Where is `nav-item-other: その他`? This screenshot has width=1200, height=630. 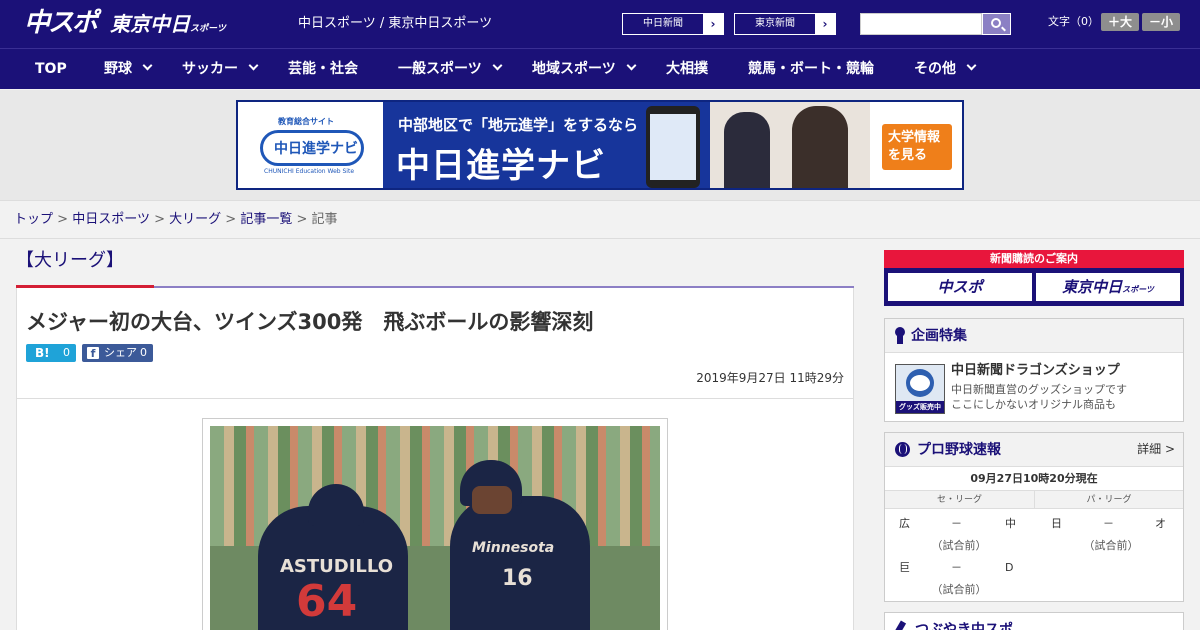
nav-item-other: その他 is located at coordinates (945, 69).